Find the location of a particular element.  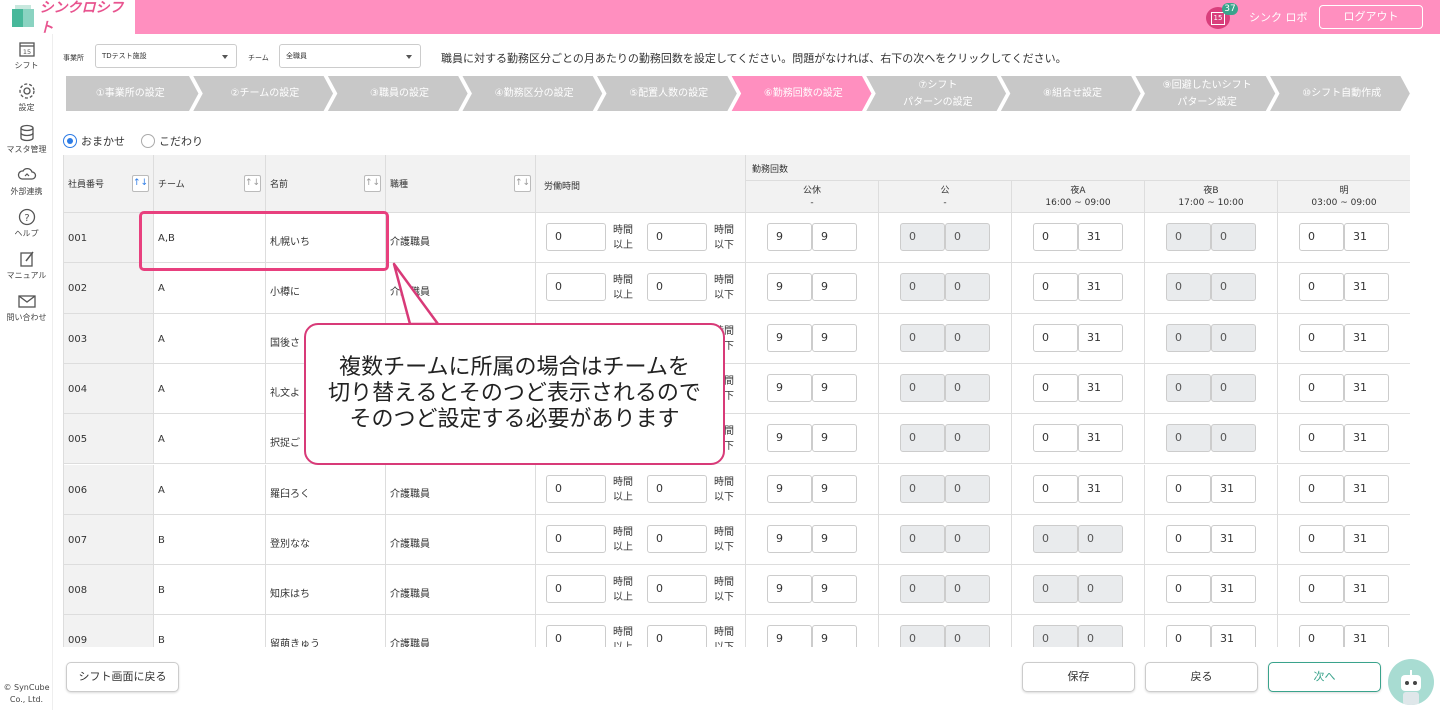

step-7: ⑦シフト パターンの設定 is located at coordinates (938, 93).